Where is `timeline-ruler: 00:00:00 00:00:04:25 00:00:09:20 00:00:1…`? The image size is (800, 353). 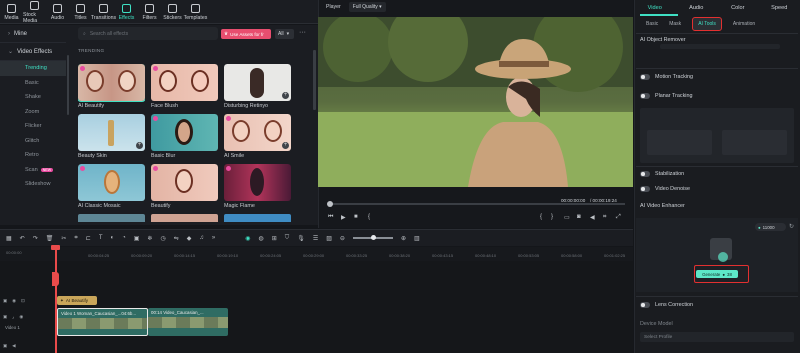 timeline-ruler: 00:00:00 00:00:04:25 00:00:09:20 00:00:1… is located at coordinates (316, 254).